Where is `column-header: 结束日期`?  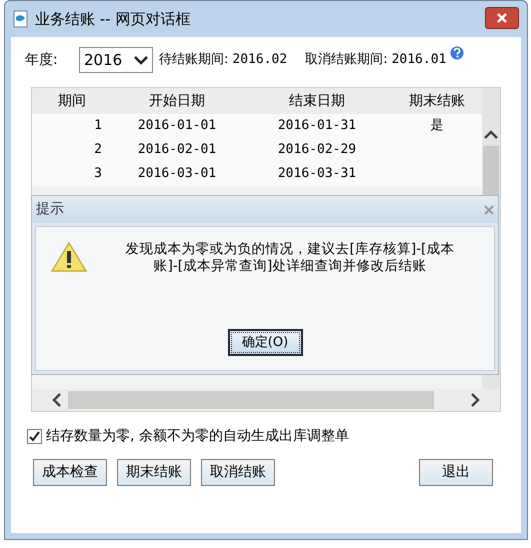
column-header: 结束日期 is located at coordinates (317, 101).